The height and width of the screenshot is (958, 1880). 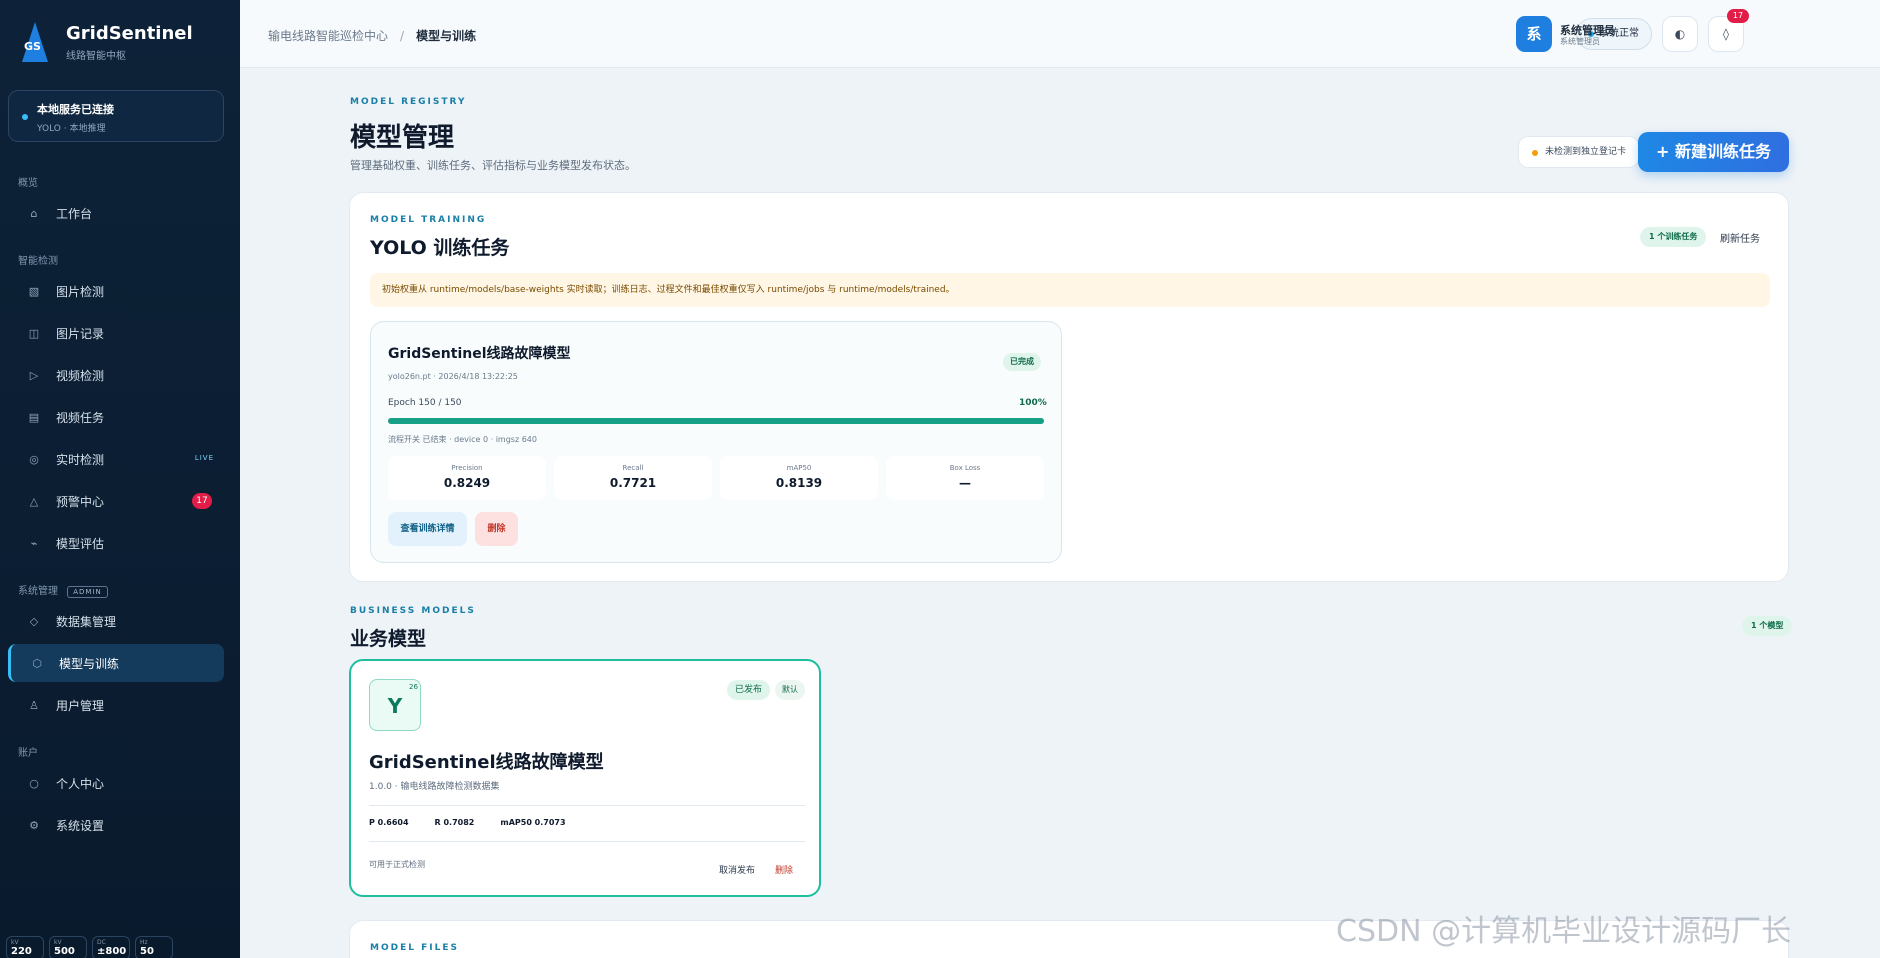 I want to click on play-icon: ▷, so click(x=34, y=375).